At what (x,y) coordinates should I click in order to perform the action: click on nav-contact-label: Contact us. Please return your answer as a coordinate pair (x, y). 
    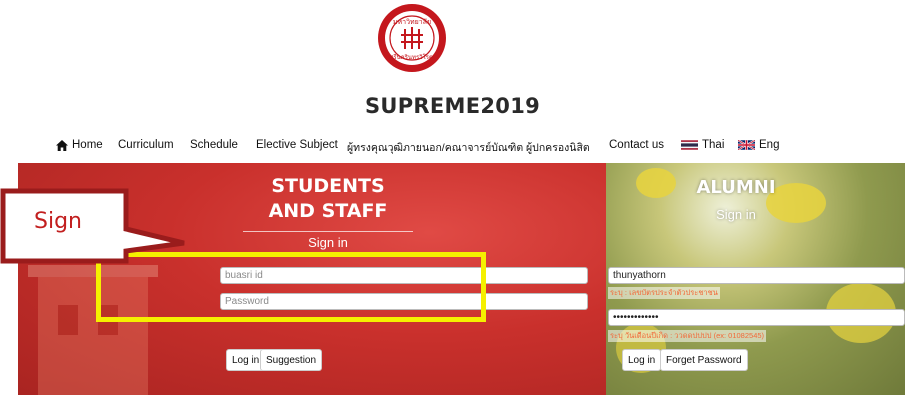
    Looking at the image, I should click on (636, 145).